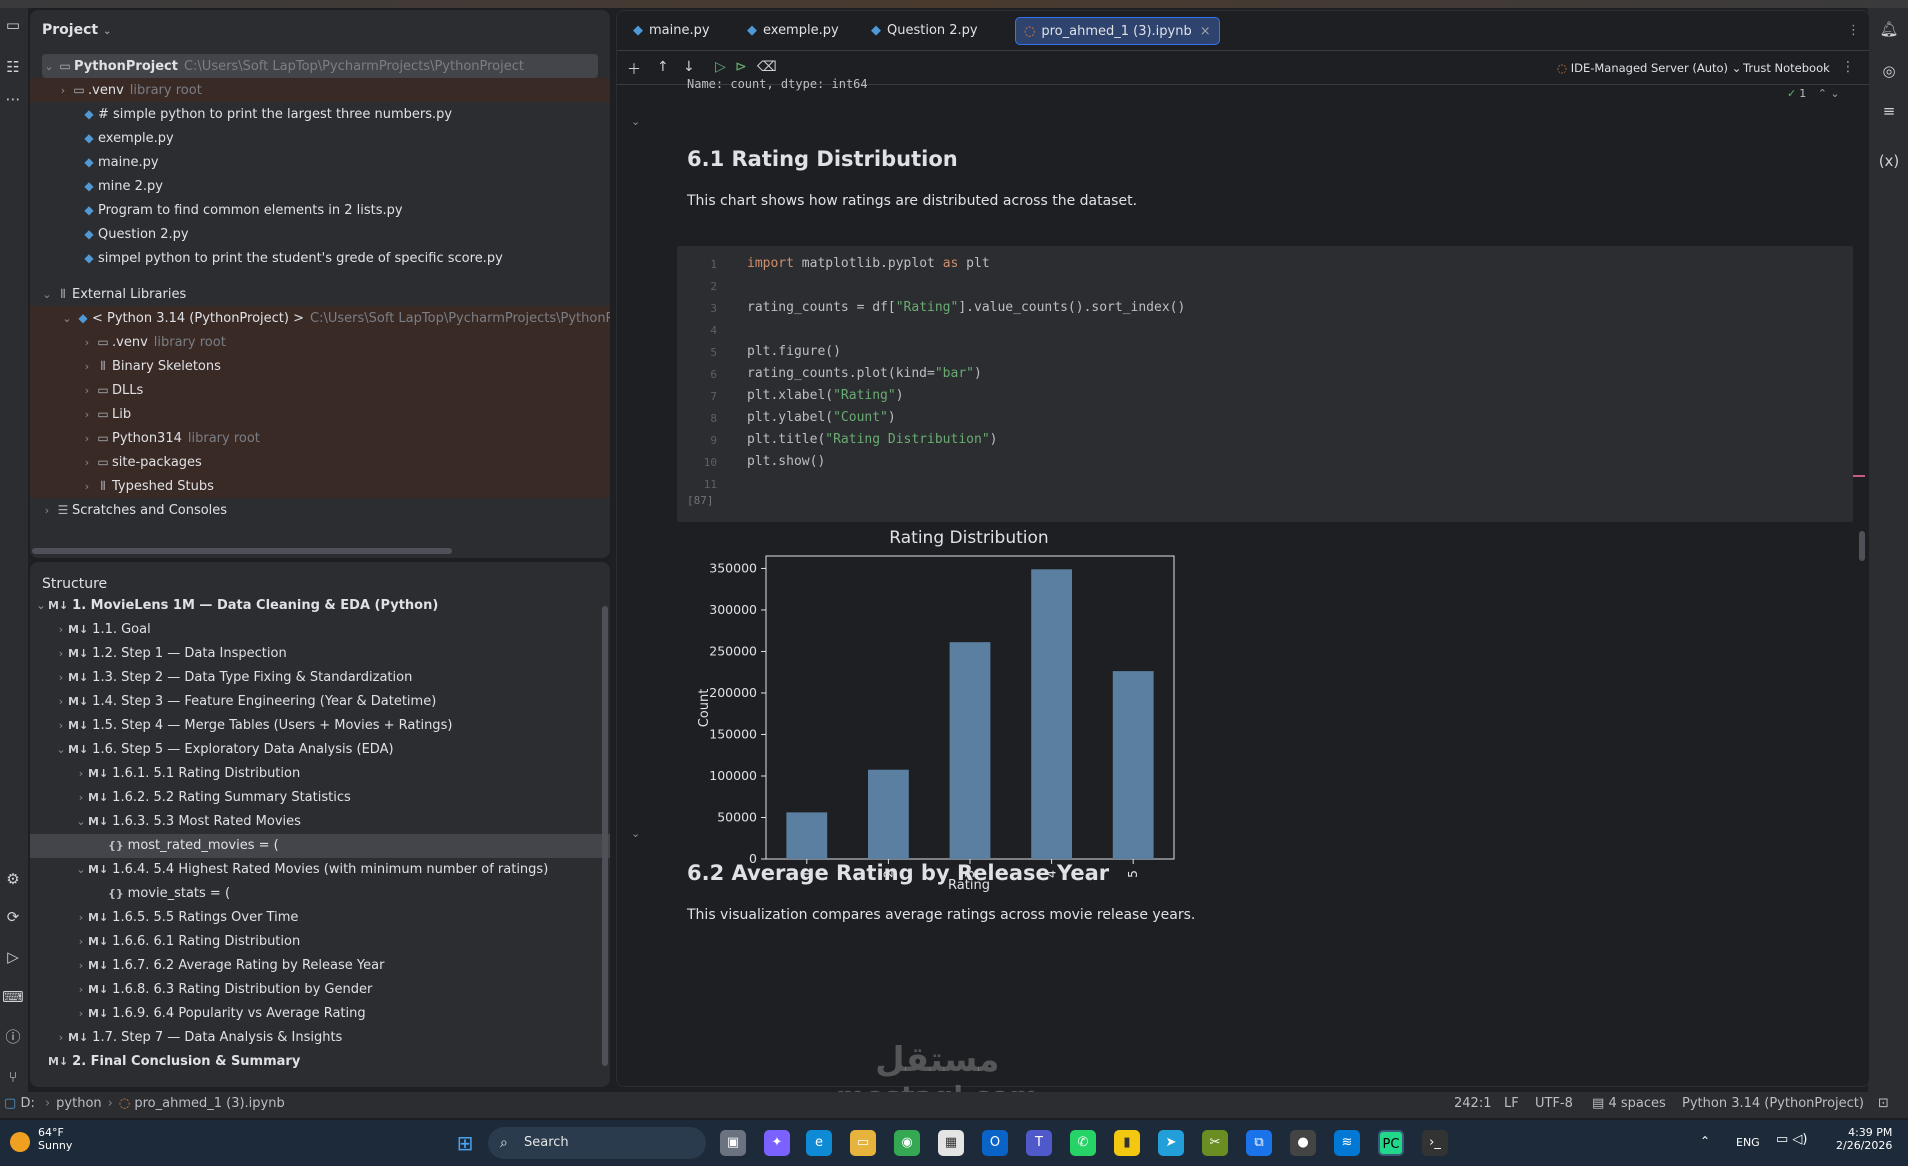 The height and width of the screenshot is (1166, 1908). I want to click on tree-sdk-item: › ⫴ Typeshed Stubs, so click(320, 486).